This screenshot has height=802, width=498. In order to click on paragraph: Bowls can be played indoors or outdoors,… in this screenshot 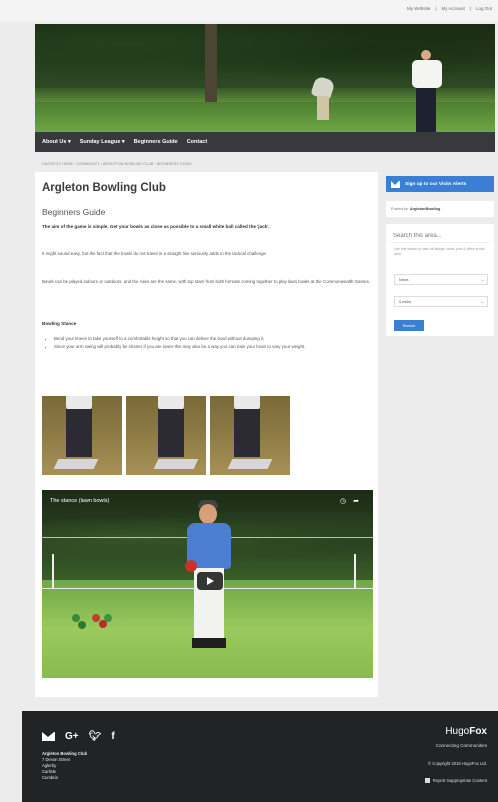, I will do `click(206, 281)`.